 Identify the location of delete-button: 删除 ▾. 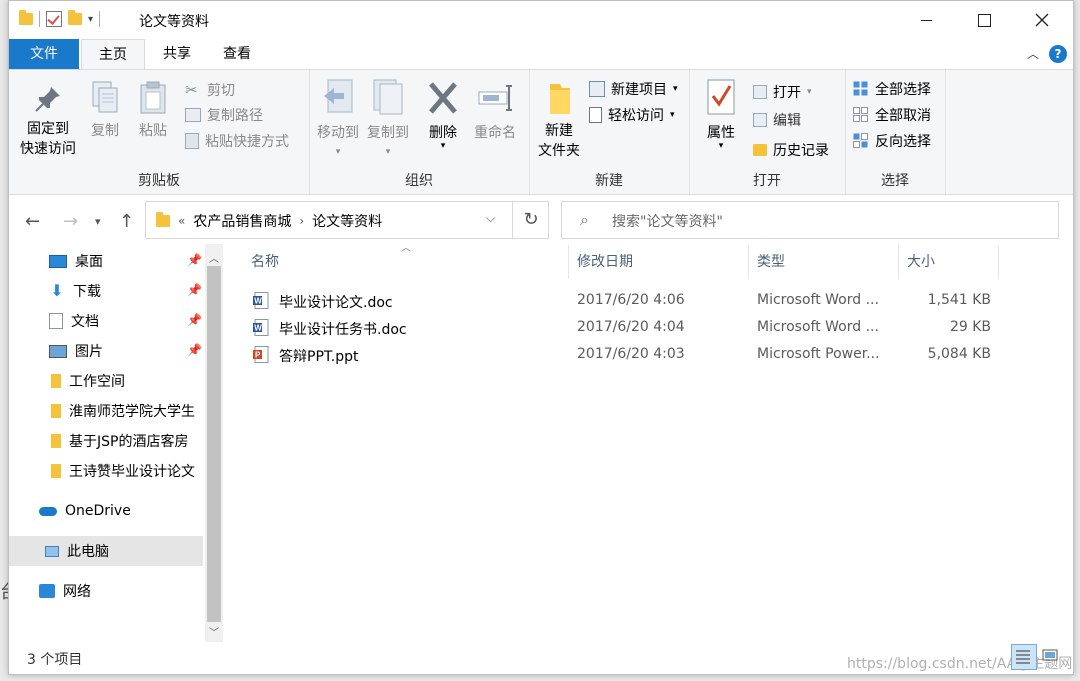
(443, 114).